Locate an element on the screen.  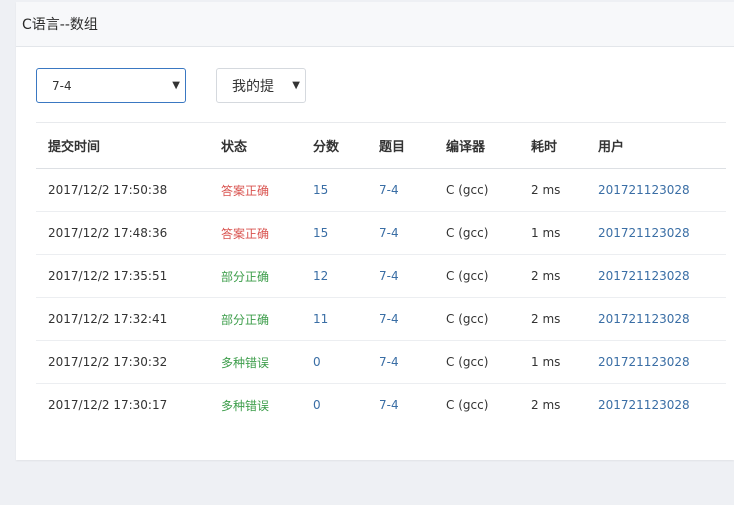
cell-time: 2017/12/2 17:48:36 is located at coordinates (122, 233).